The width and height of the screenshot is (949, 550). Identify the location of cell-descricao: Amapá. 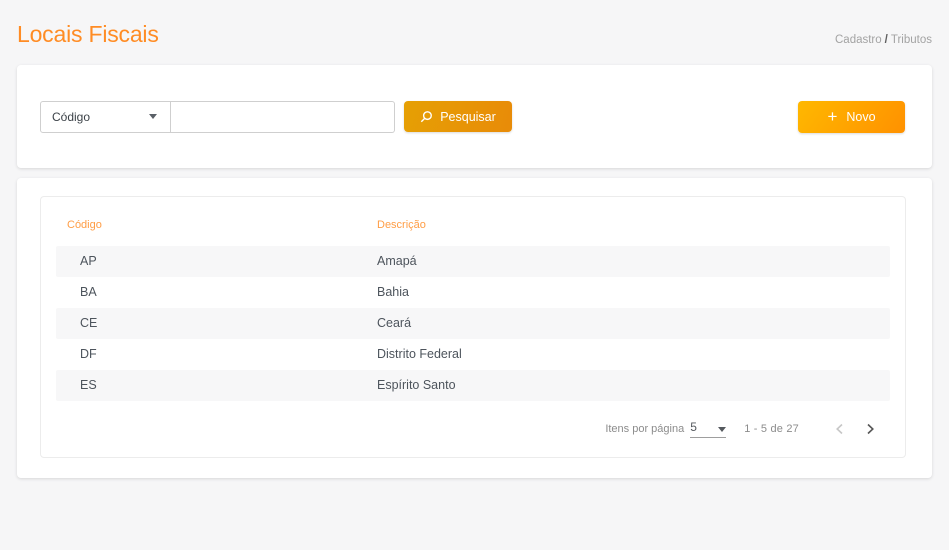
(397, 261).